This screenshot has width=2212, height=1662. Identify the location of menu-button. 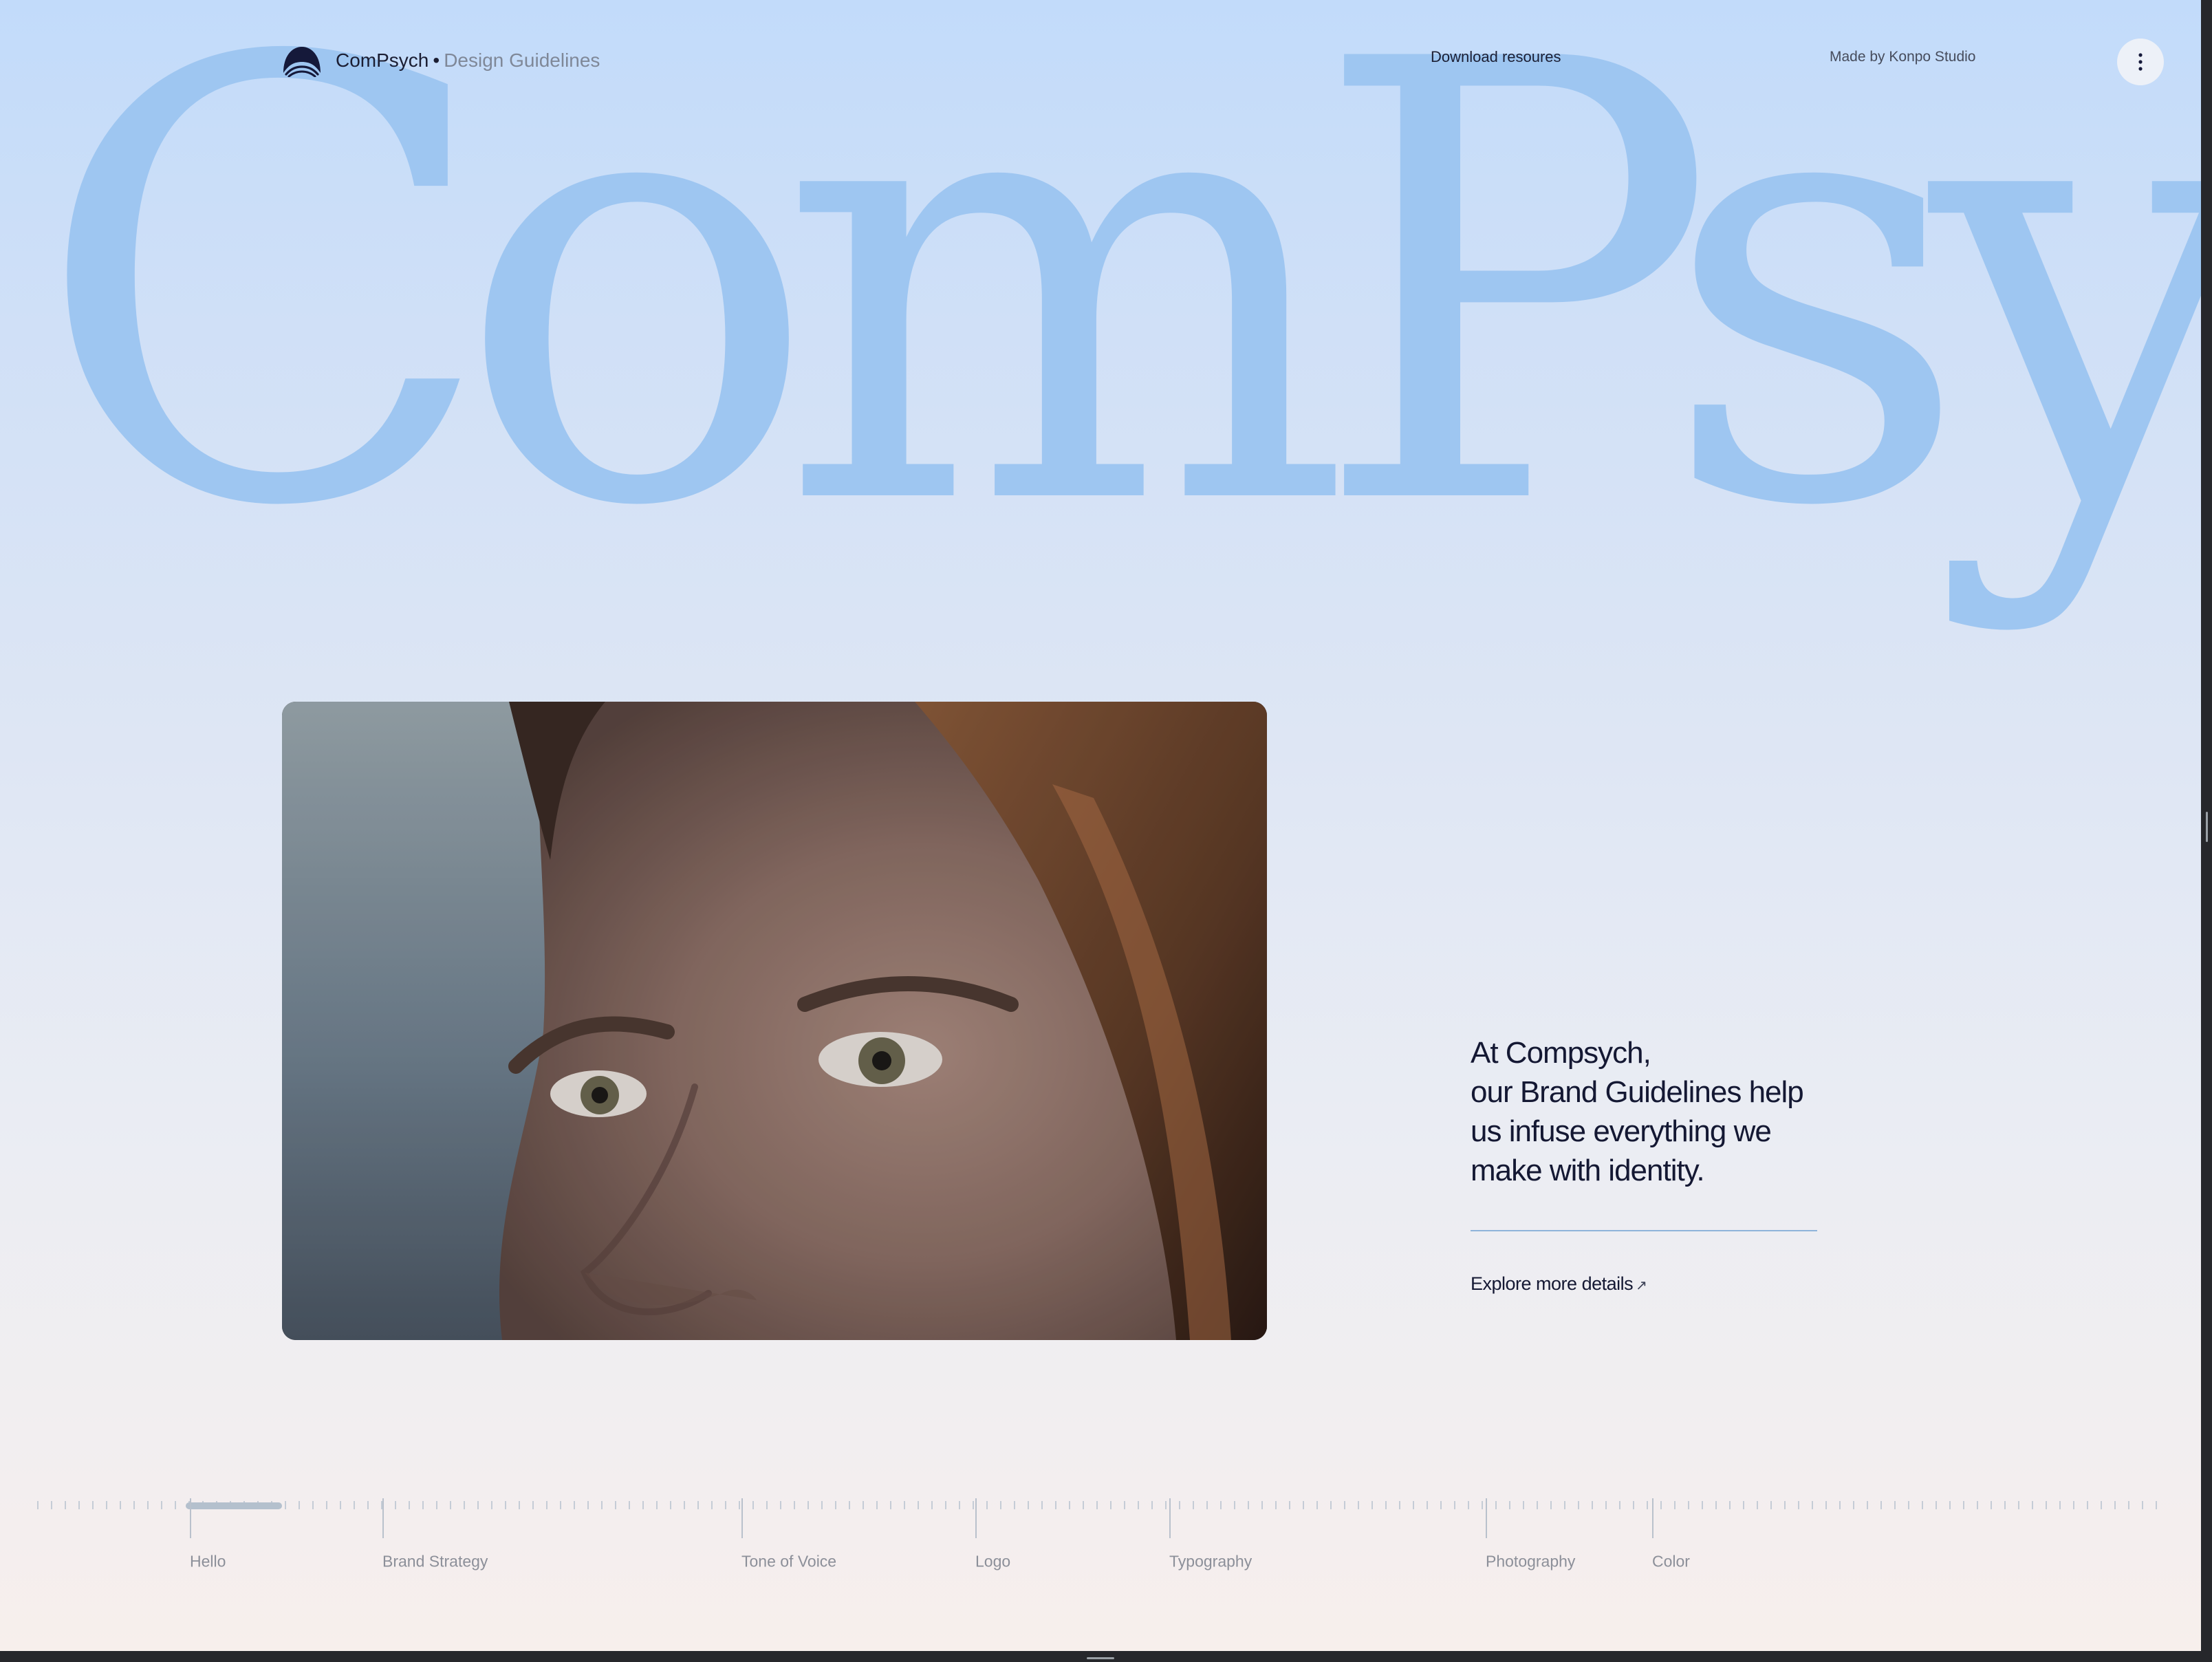
(2140, 62).